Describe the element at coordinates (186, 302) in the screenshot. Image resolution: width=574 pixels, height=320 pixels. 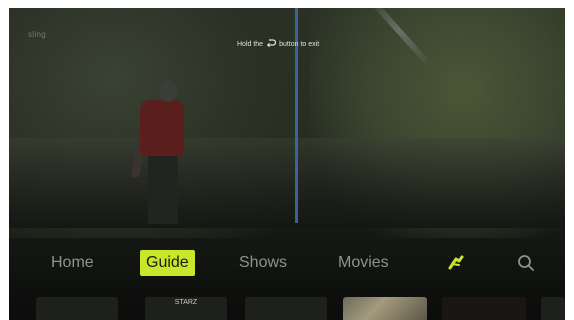
I see `channel-tile-label: STARZ` at that location.